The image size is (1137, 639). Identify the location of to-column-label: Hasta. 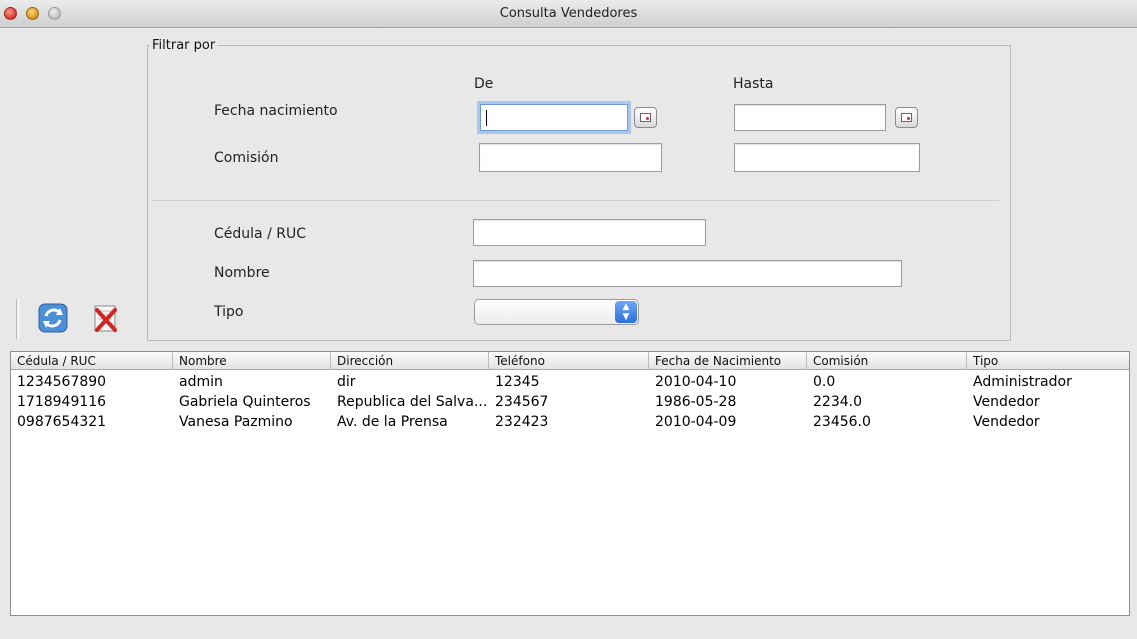
(753, 84).